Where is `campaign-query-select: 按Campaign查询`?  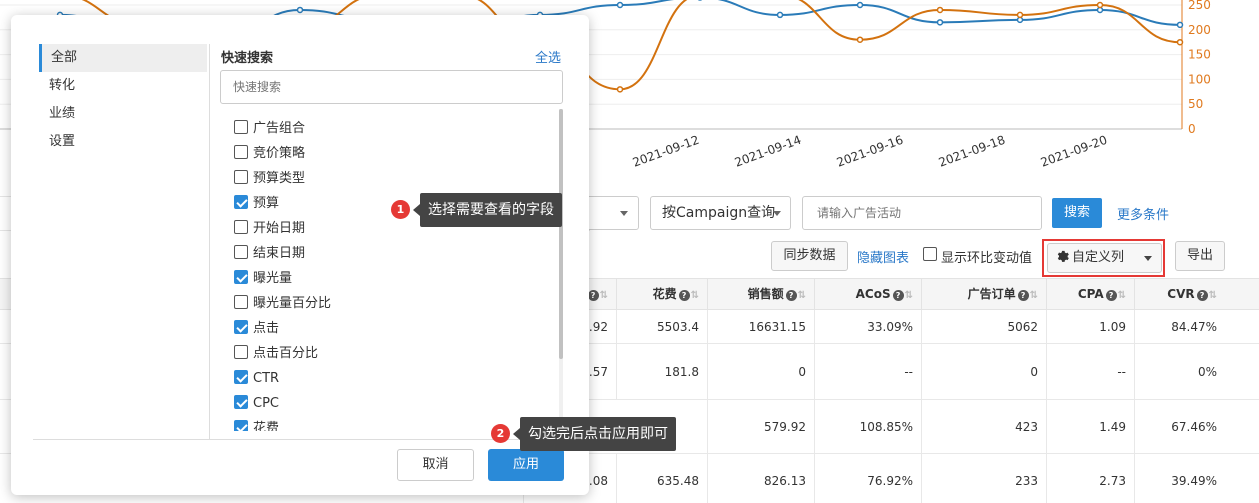
campaign-query-select: 按Campaign查询 is located at coordinates (720, 213).